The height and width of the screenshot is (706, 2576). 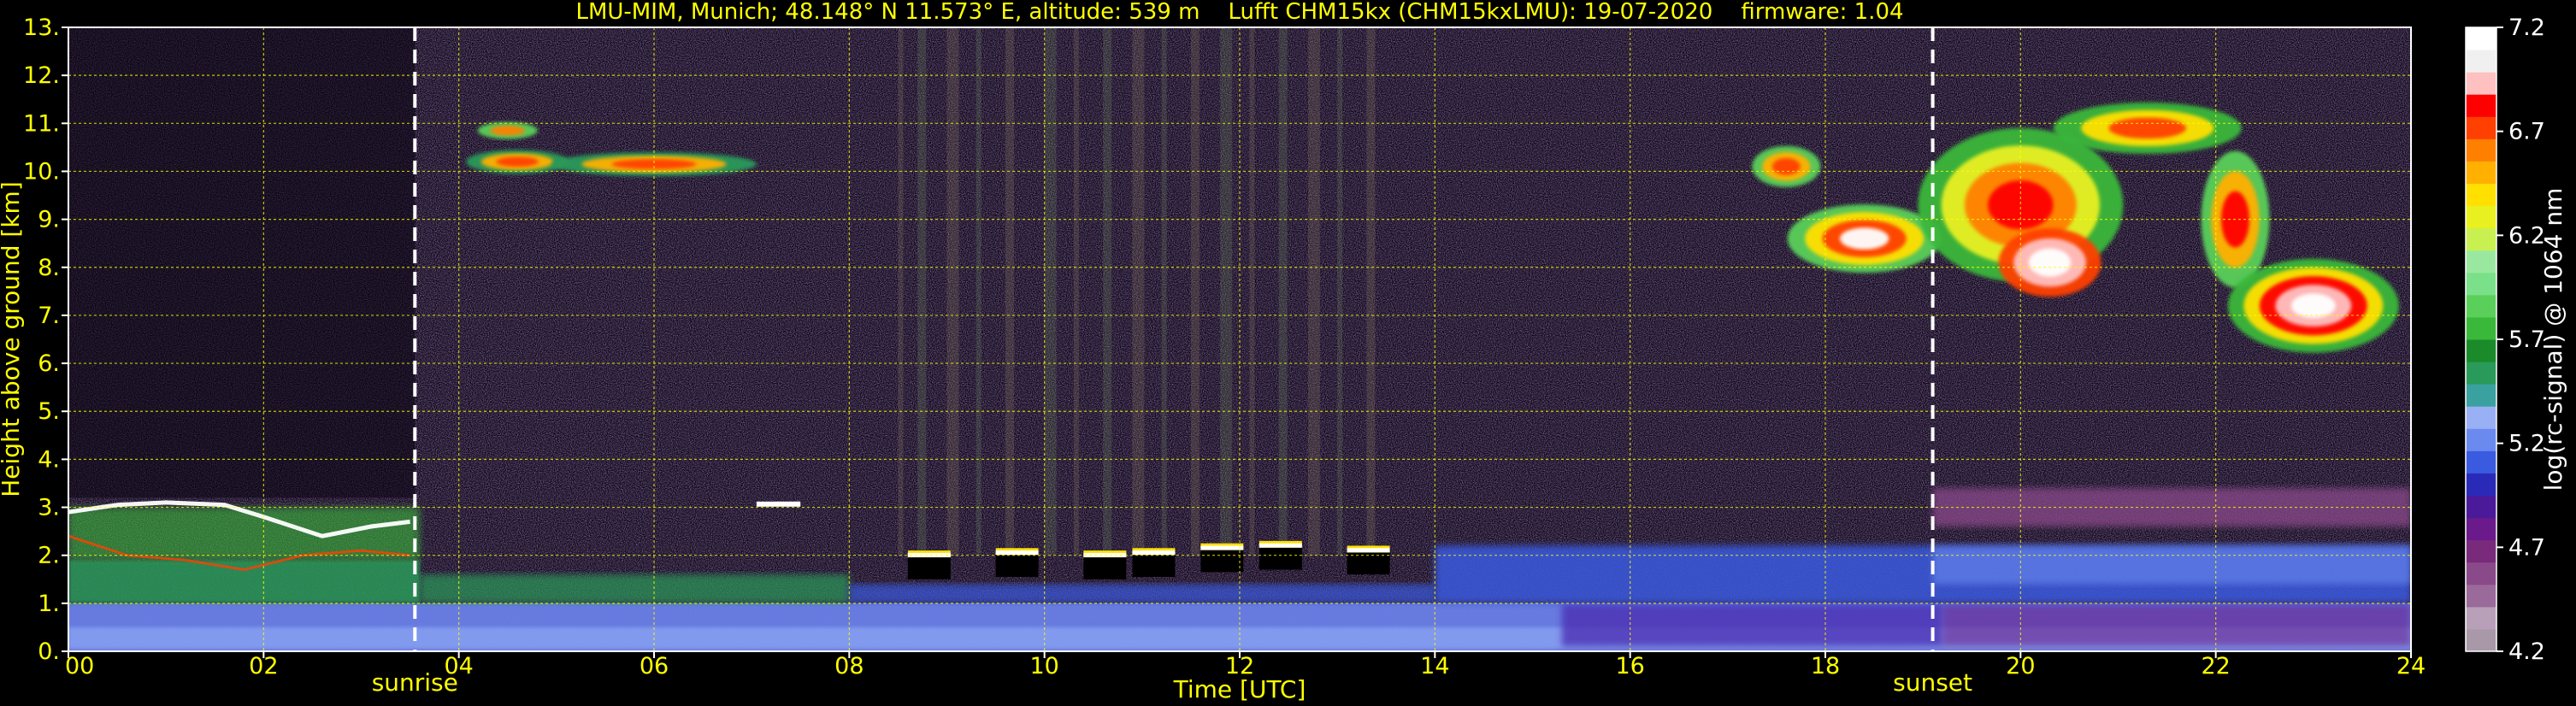 What do you see at coordinates (242, 262) in the screenshot?
I see `night-region` at bounding box center [242, 262].